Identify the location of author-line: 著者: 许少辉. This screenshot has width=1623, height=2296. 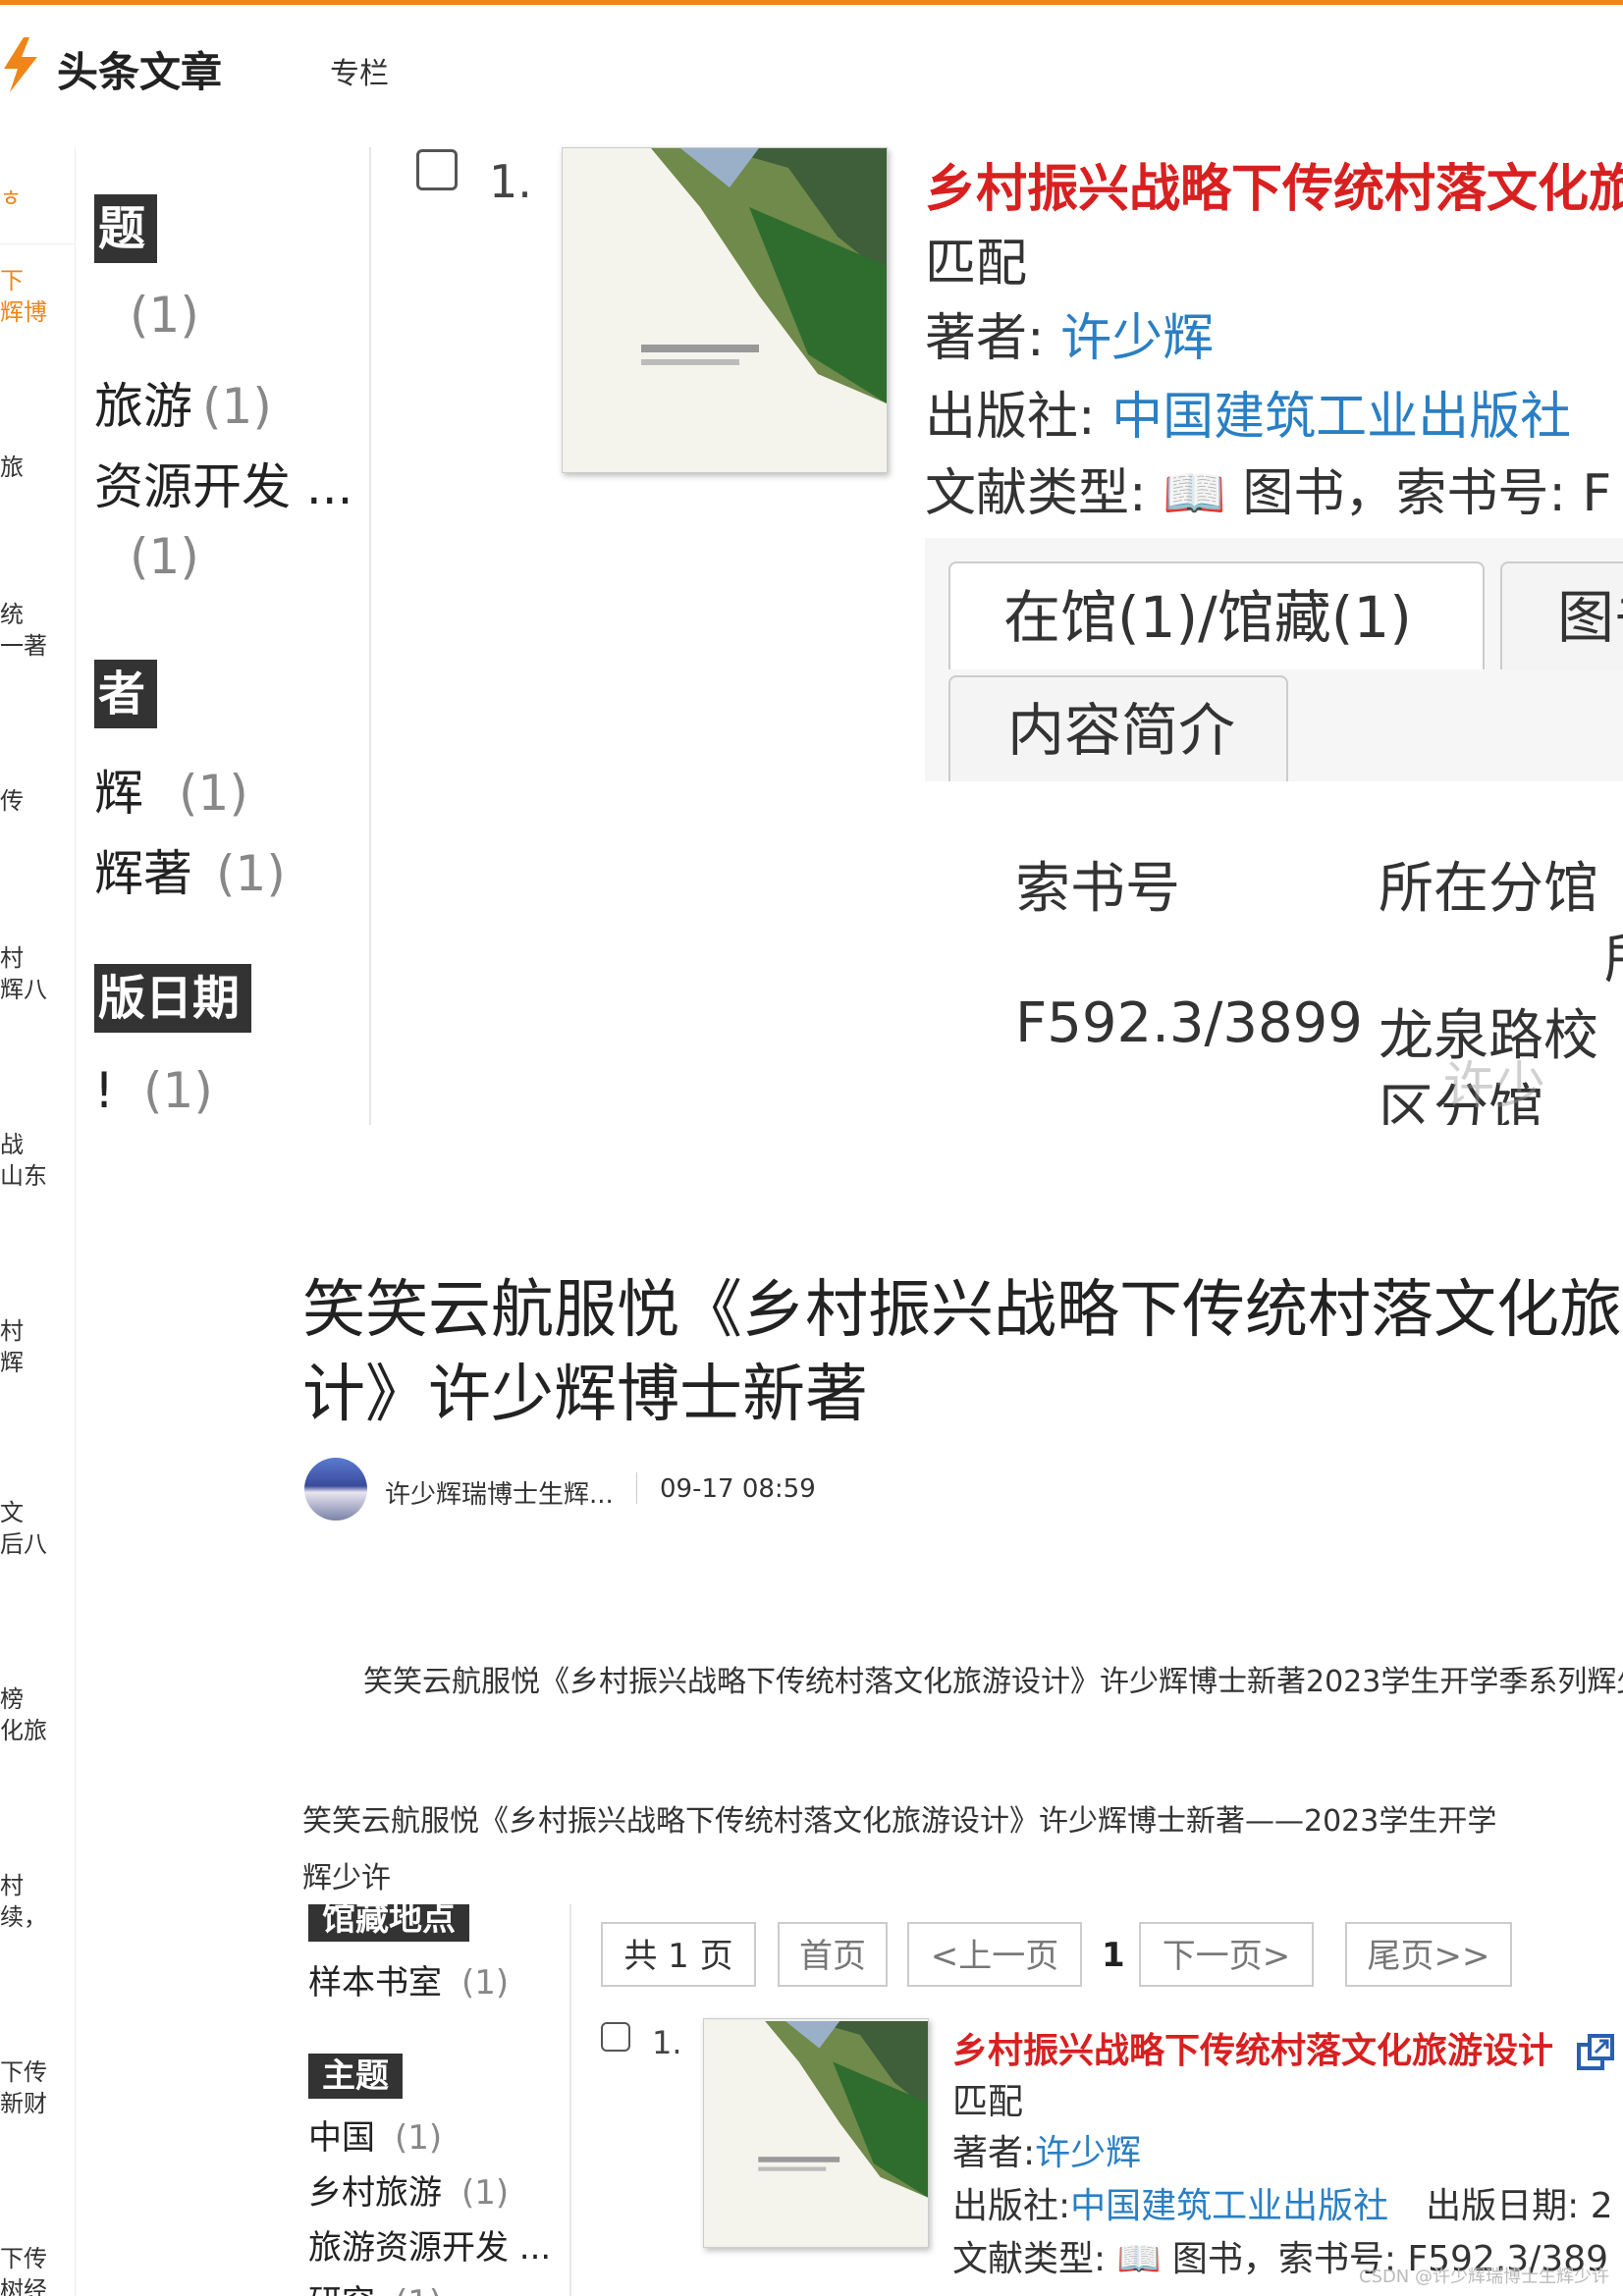
(1070, 338).